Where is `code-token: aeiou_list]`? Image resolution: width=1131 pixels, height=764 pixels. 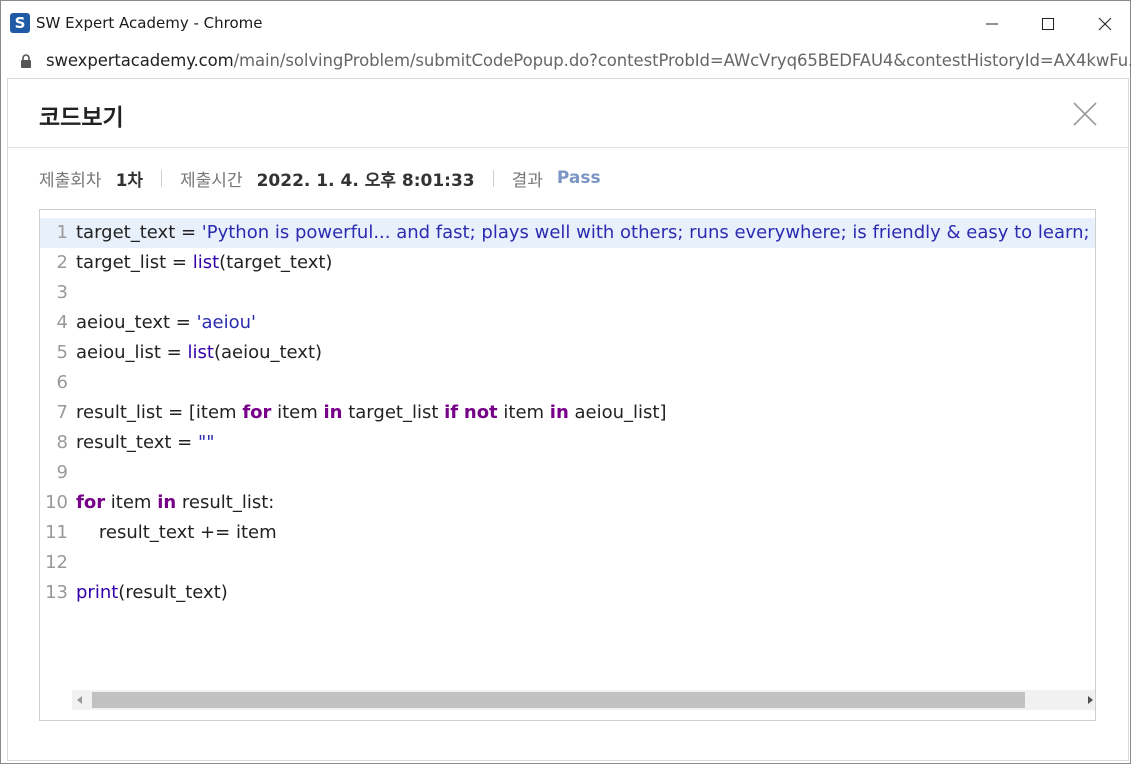
code-token: aeiou_list] is located at coordinates (617, 412).